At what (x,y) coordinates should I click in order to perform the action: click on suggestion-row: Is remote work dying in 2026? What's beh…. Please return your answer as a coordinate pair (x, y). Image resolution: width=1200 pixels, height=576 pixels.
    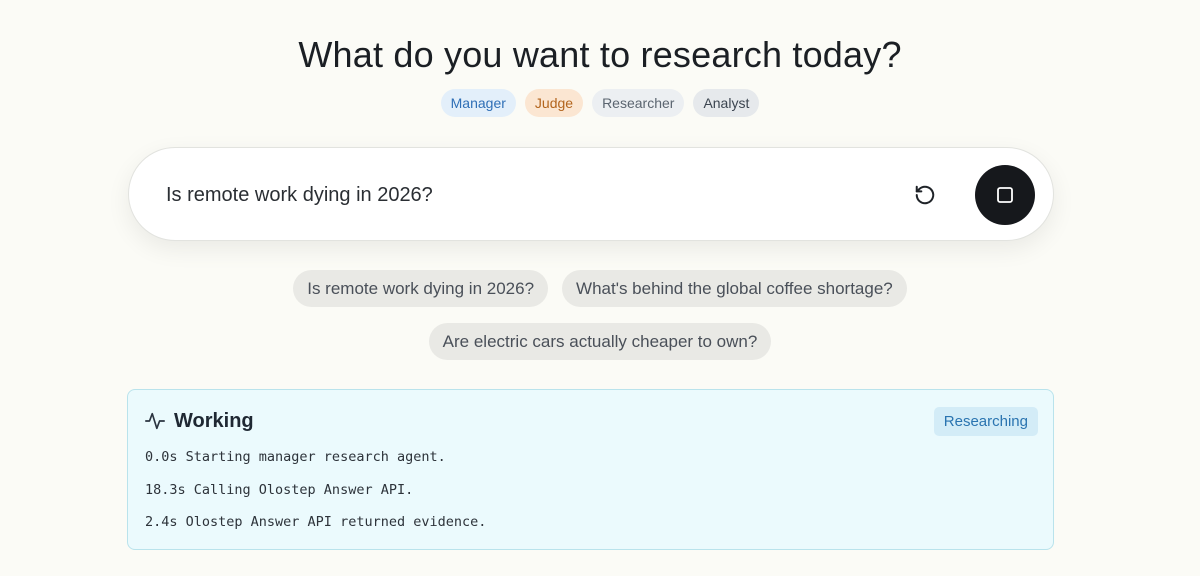
    Looking at the image, I should click on (600, 288).